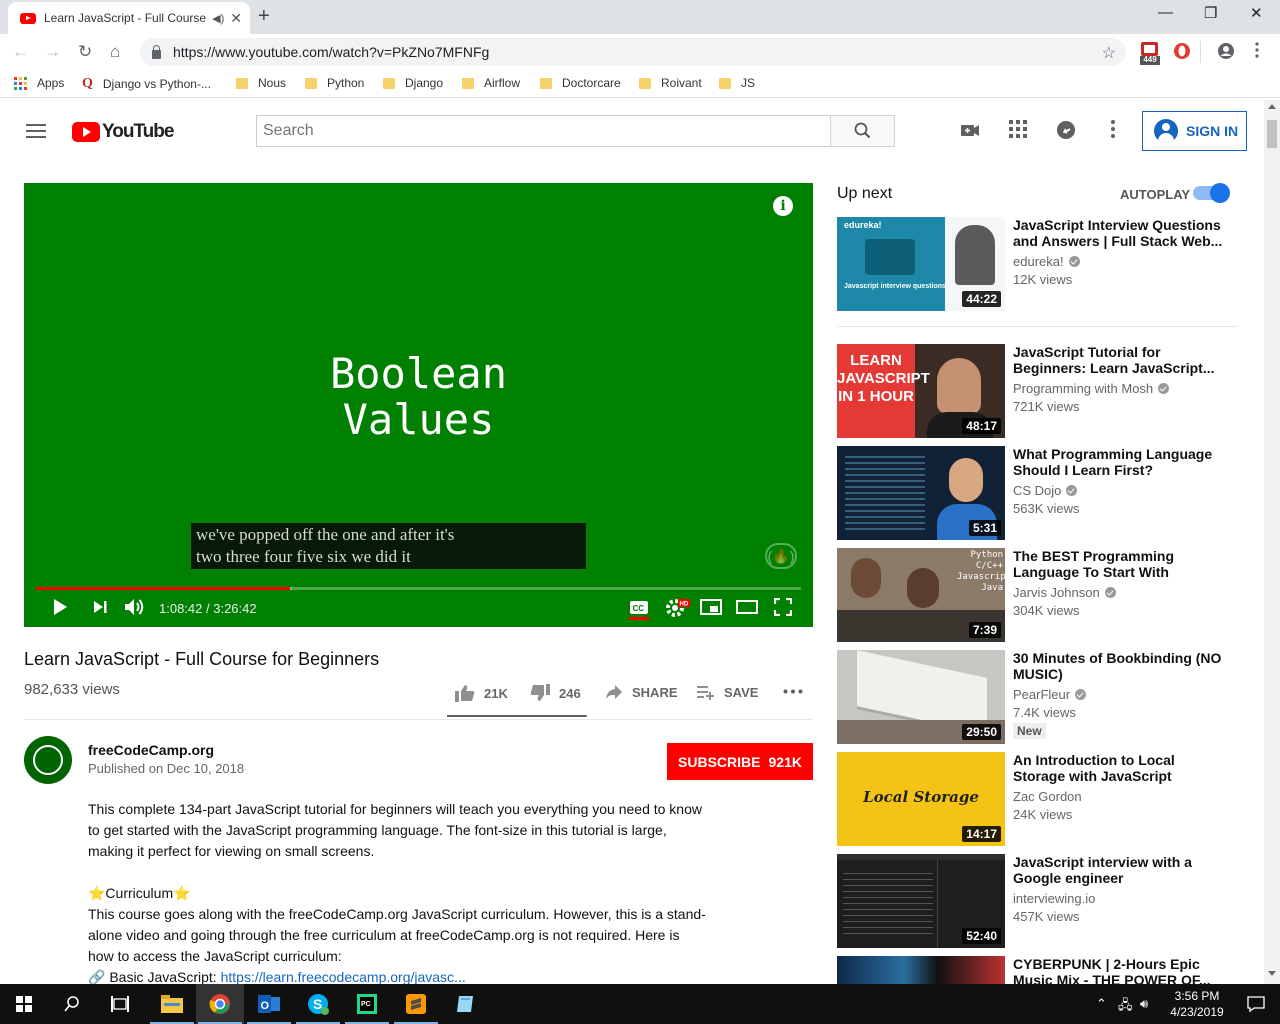  I want to click on next-icon, so click(100, 607).